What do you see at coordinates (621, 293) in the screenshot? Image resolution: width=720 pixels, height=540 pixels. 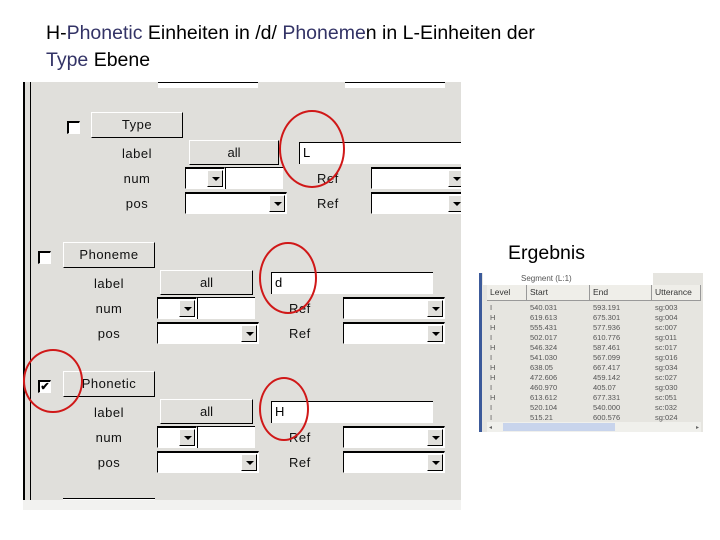 I see `column-header-end: End` at bounding box center [621, 293].